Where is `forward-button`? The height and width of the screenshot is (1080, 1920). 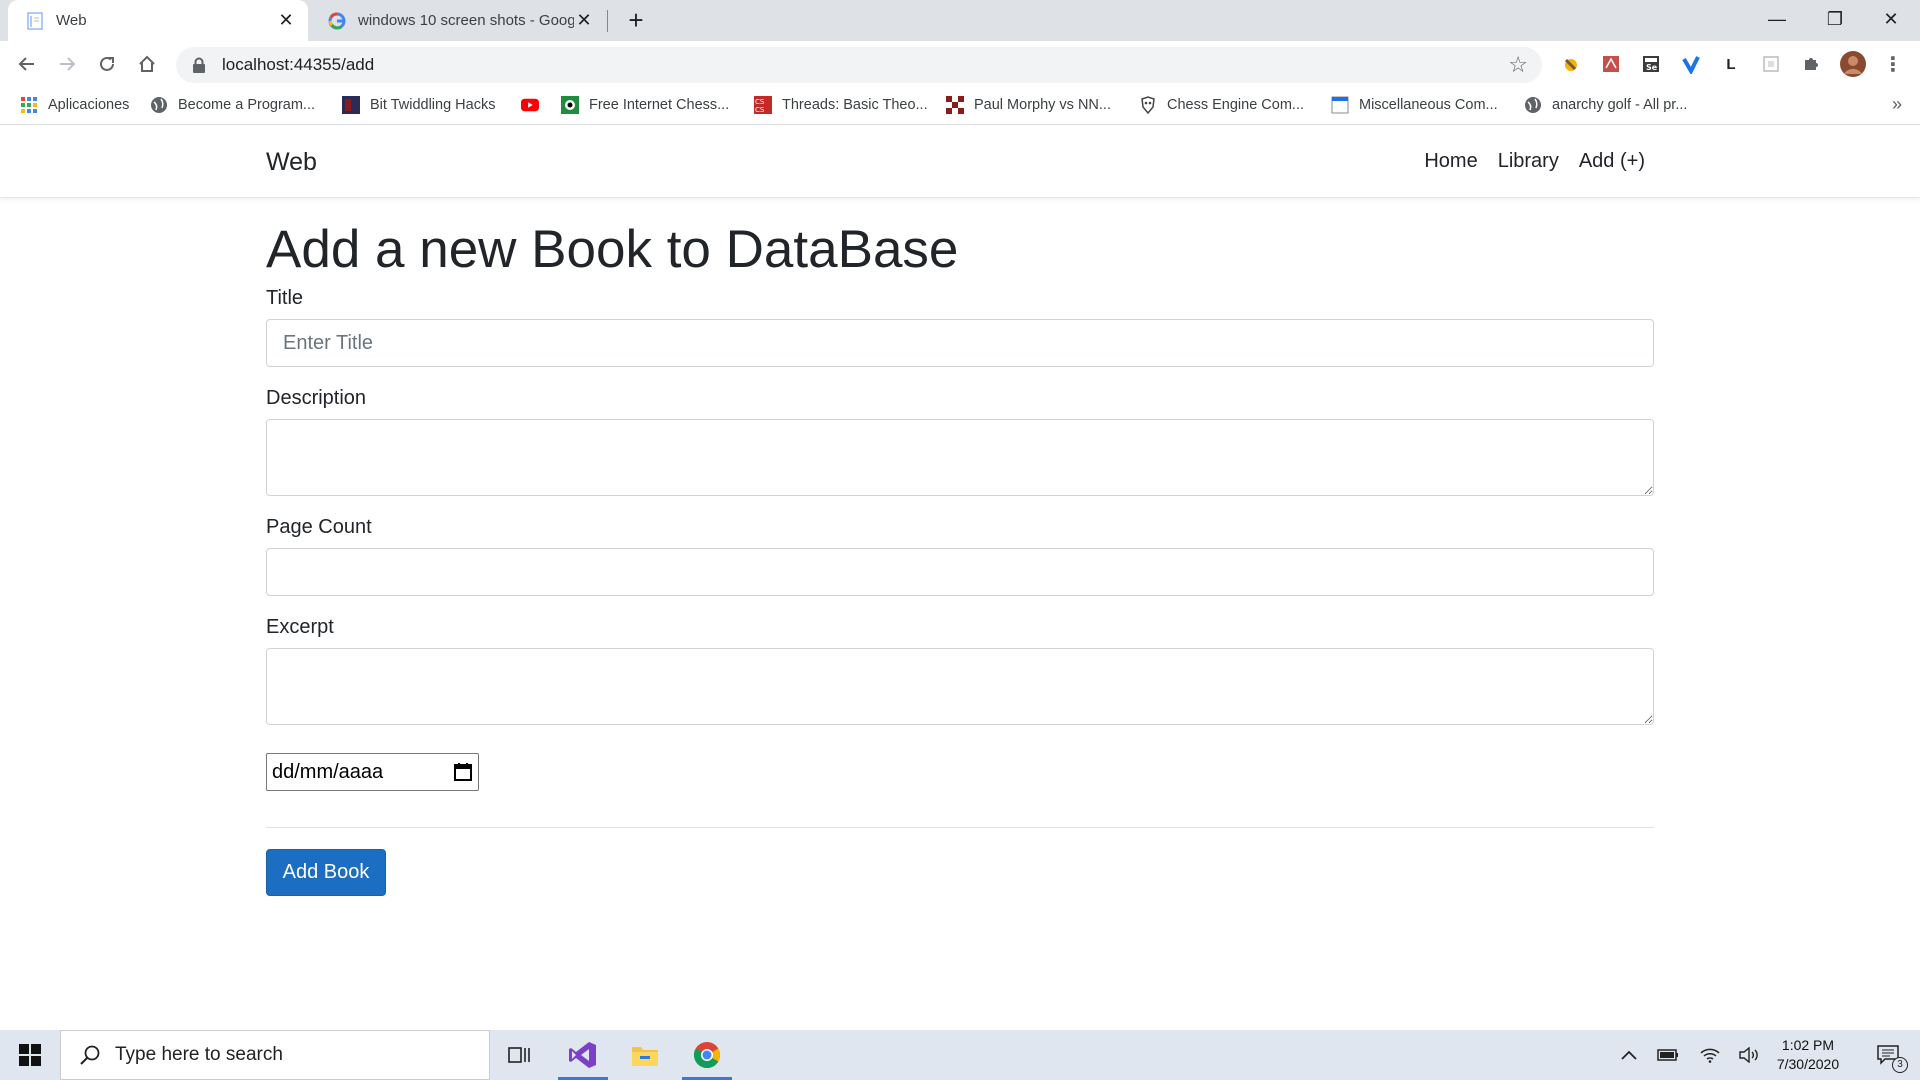 forward-button is located at coordinates (67, 64).